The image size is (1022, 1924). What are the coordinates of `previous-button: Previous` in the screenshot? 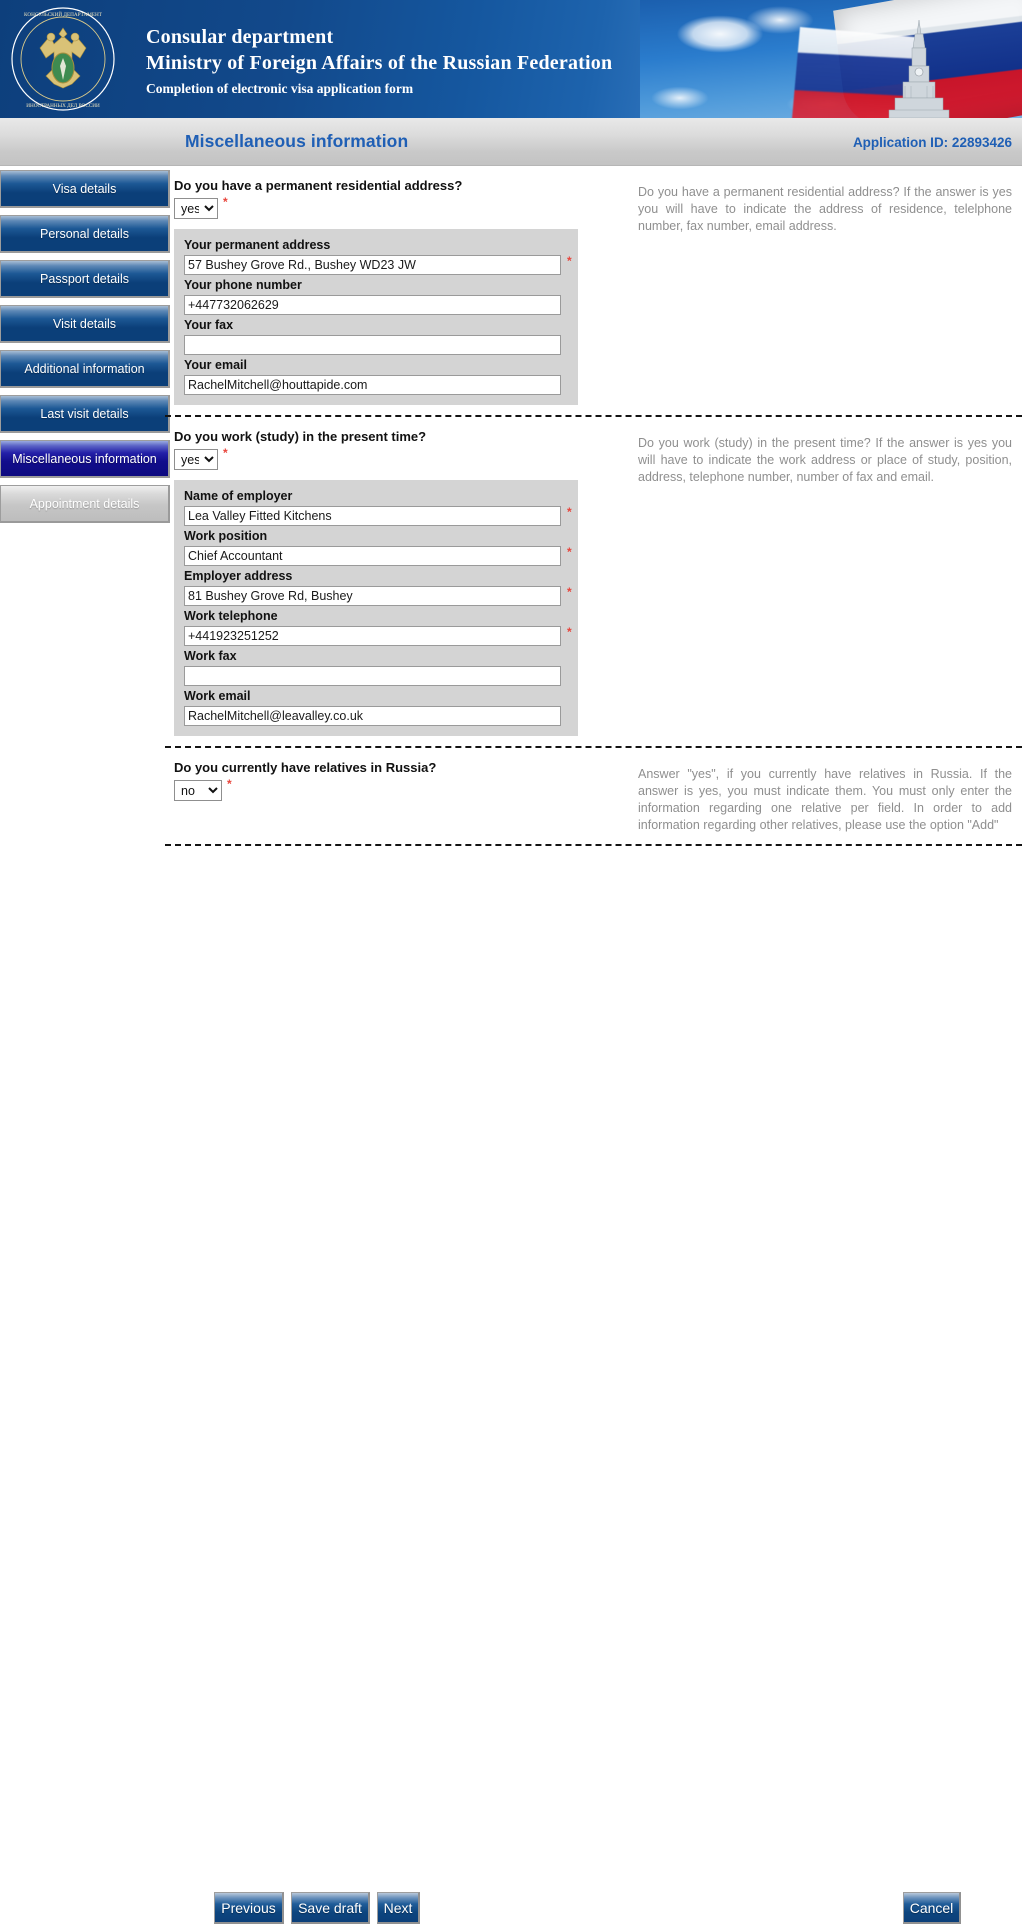 It's located at (249, 1908).